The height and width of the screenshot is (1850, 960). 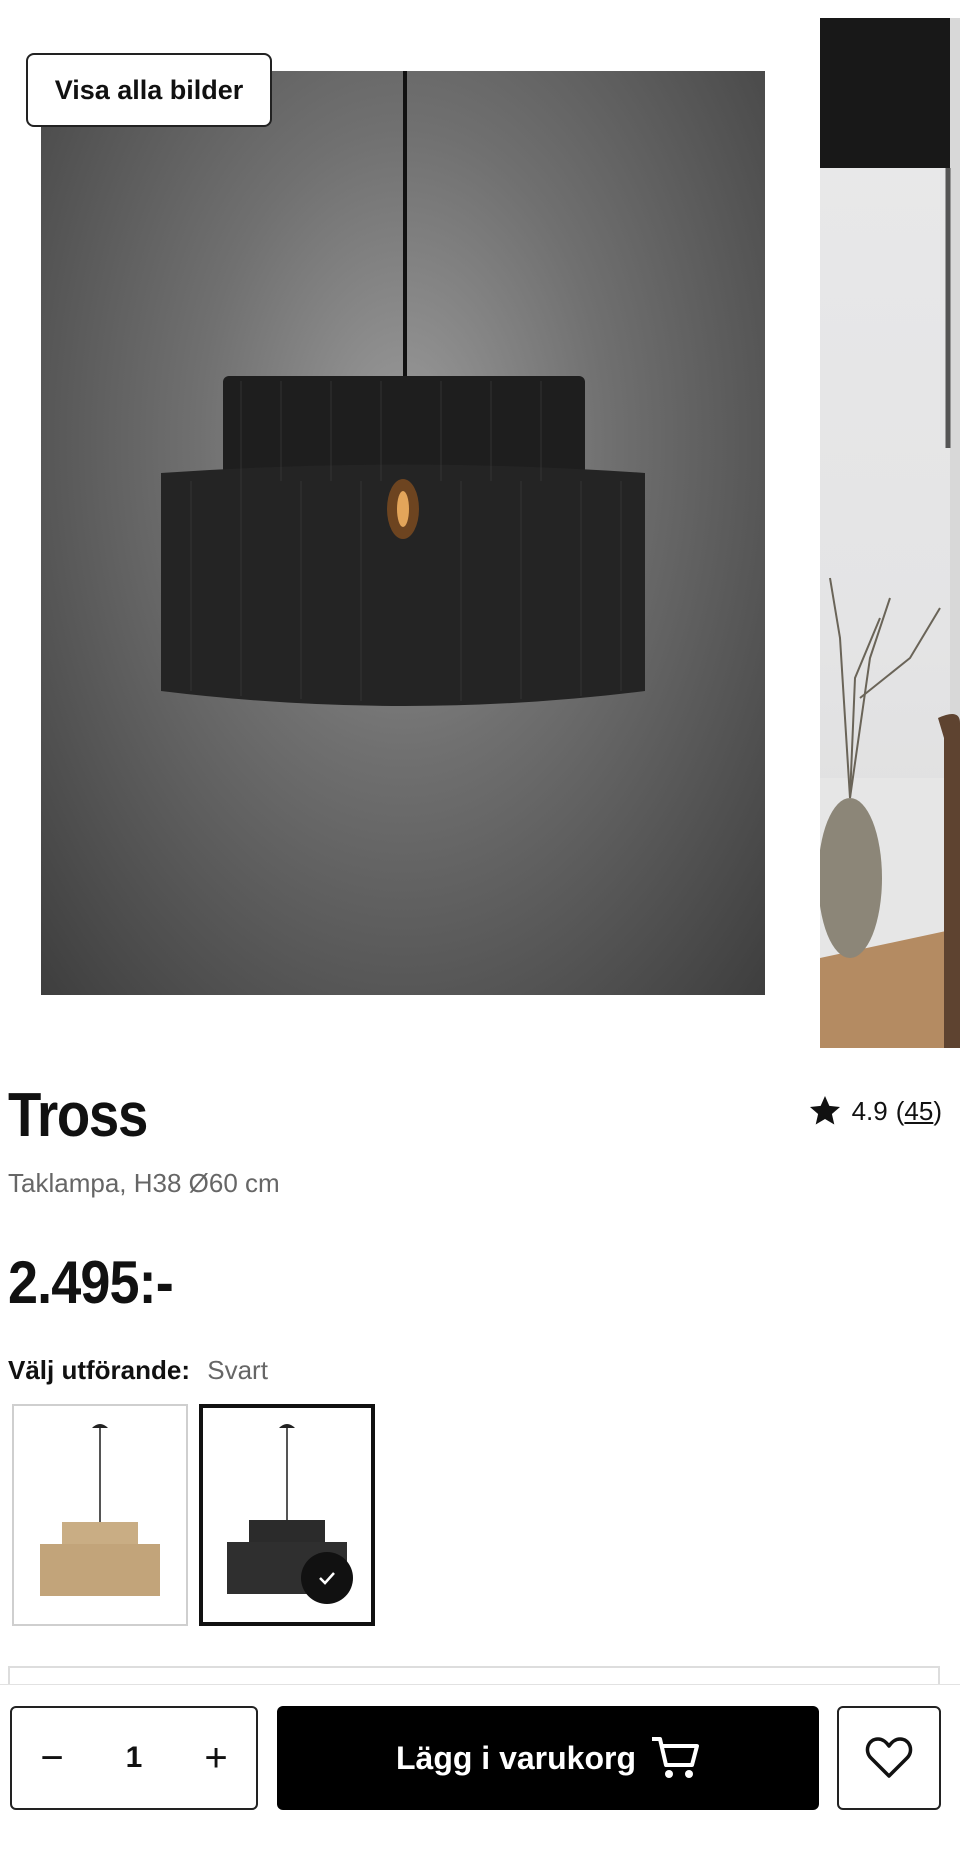 What do you see at coordinates (99, 1370) in the screenshot?
I see `variant-label: Välj utförande:` at bounding box center [99, 1370].